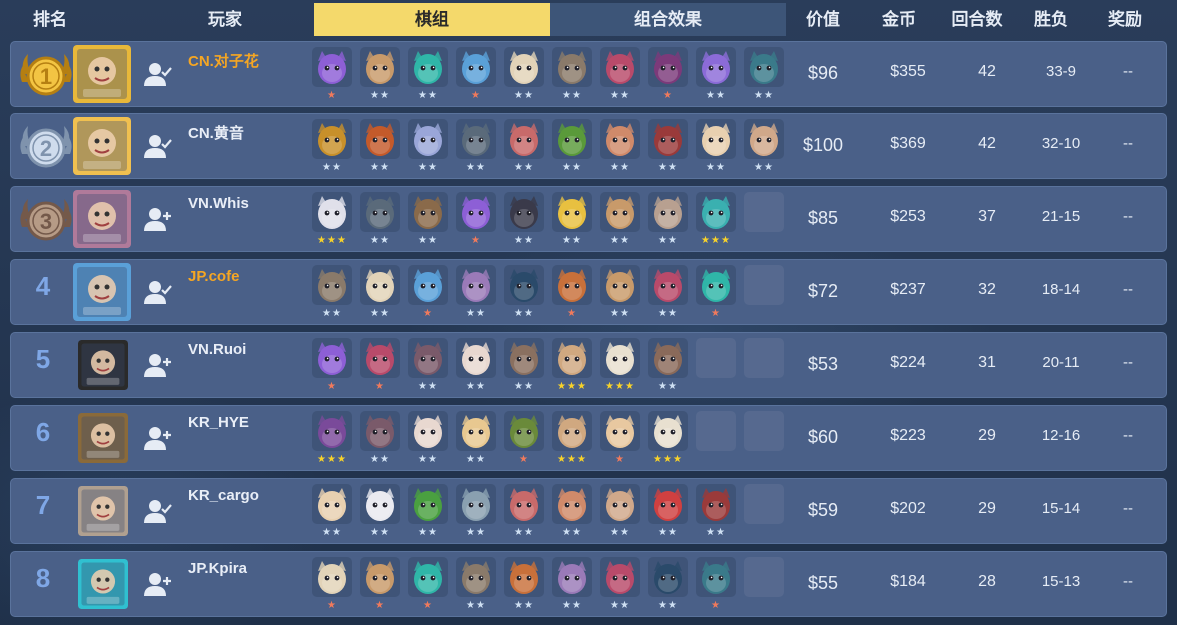  What do you see at coordinates (43, 578) in the screenshot?
I see `rank-number: 8` at bounding box center [43, 578].